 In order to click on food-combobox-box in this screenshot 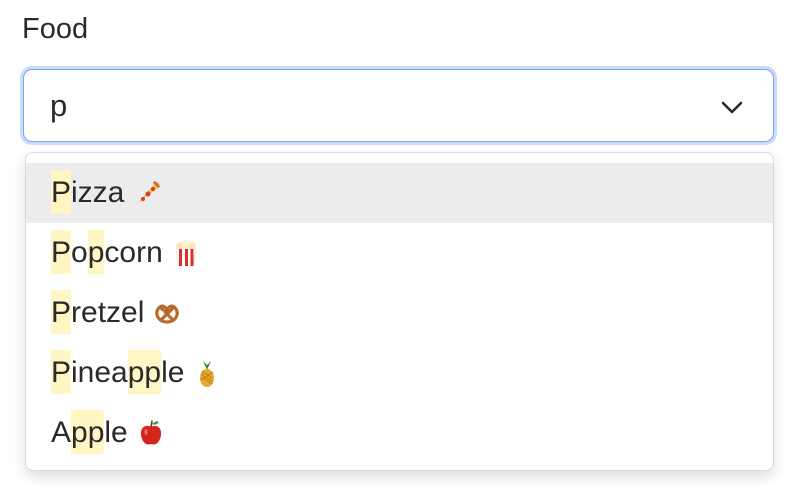, I will do `click(398, 105)`.